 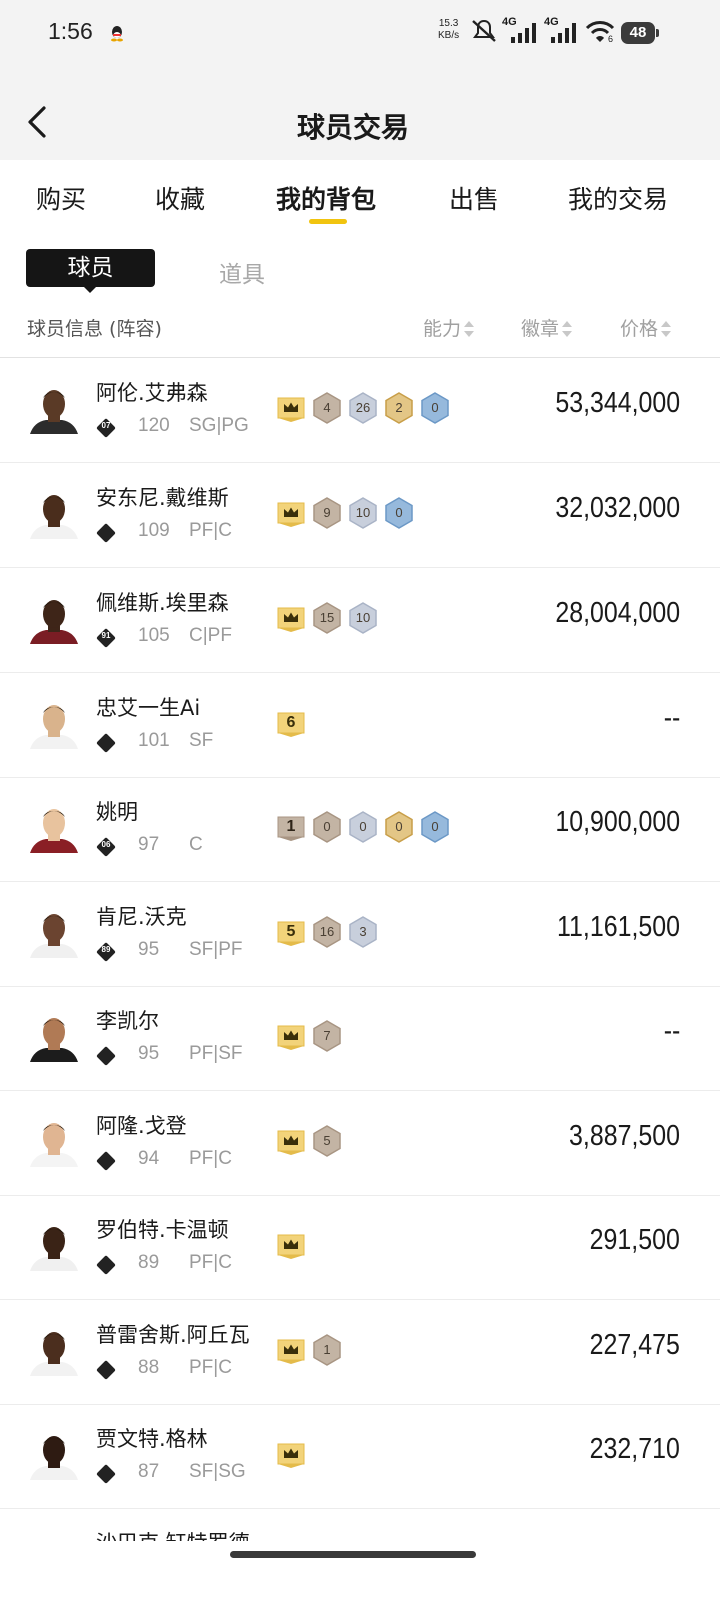 I want to click on player-row: 普雷舍斯.阿丘瓦 88 PF|C 1 227,475, so click(x=360, y=1353).